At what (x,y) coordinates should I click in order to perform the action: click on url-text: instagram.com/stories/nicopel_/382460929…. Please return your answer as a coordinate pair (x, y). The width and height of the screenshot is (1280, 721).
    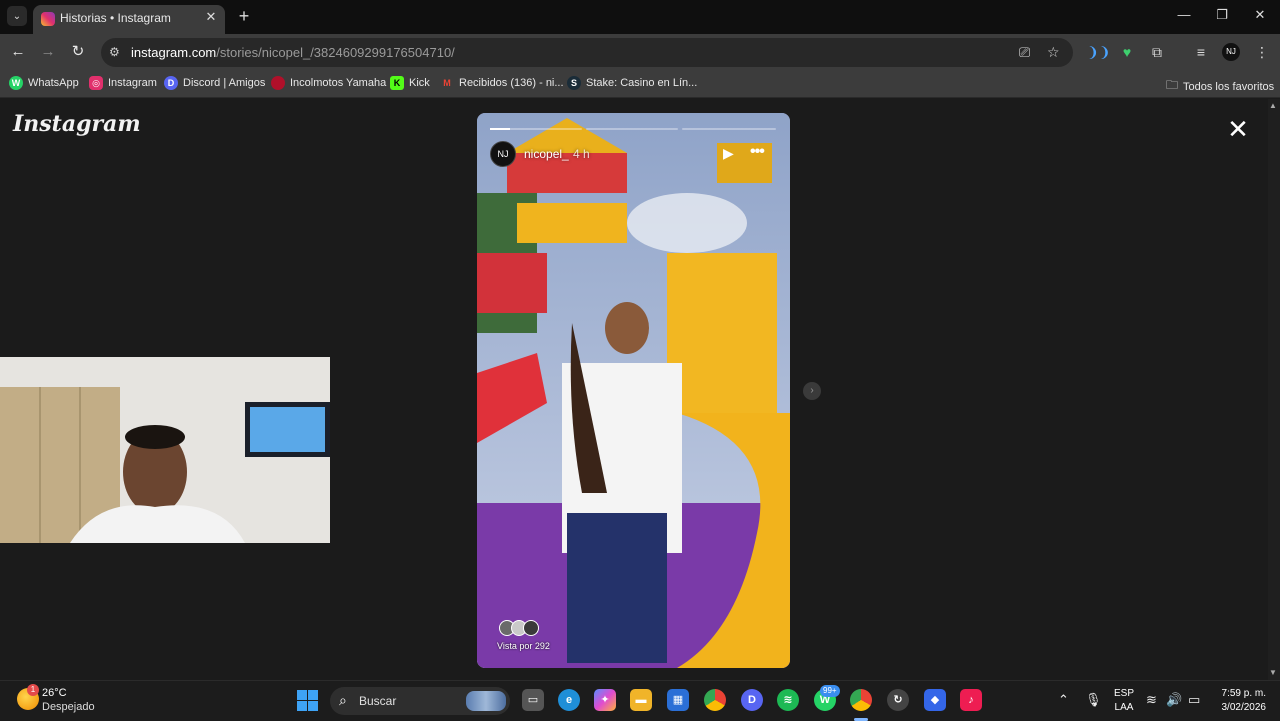
    Looking at the image, I should click on (293, 52).